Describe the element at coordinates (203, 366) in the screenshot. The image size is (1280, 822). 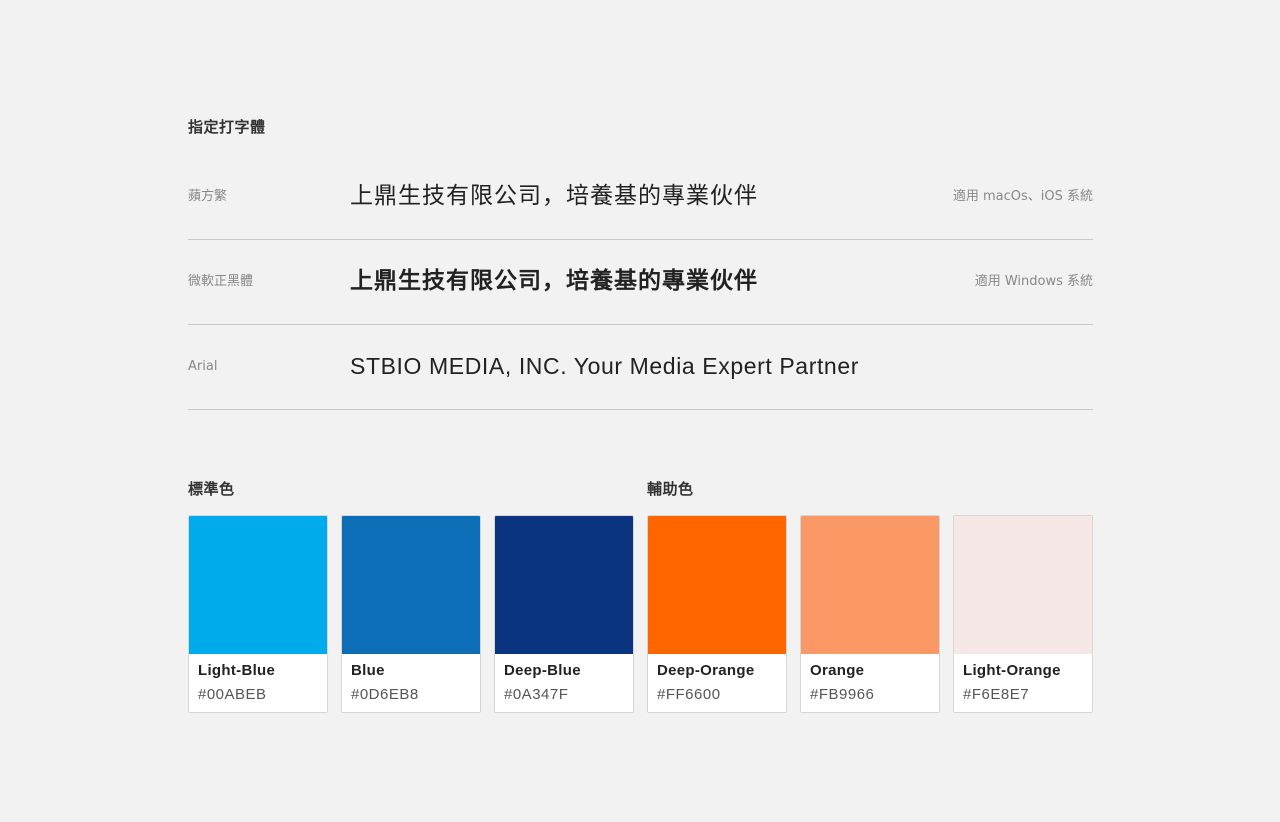
I see `font-name: Arial` at that location.